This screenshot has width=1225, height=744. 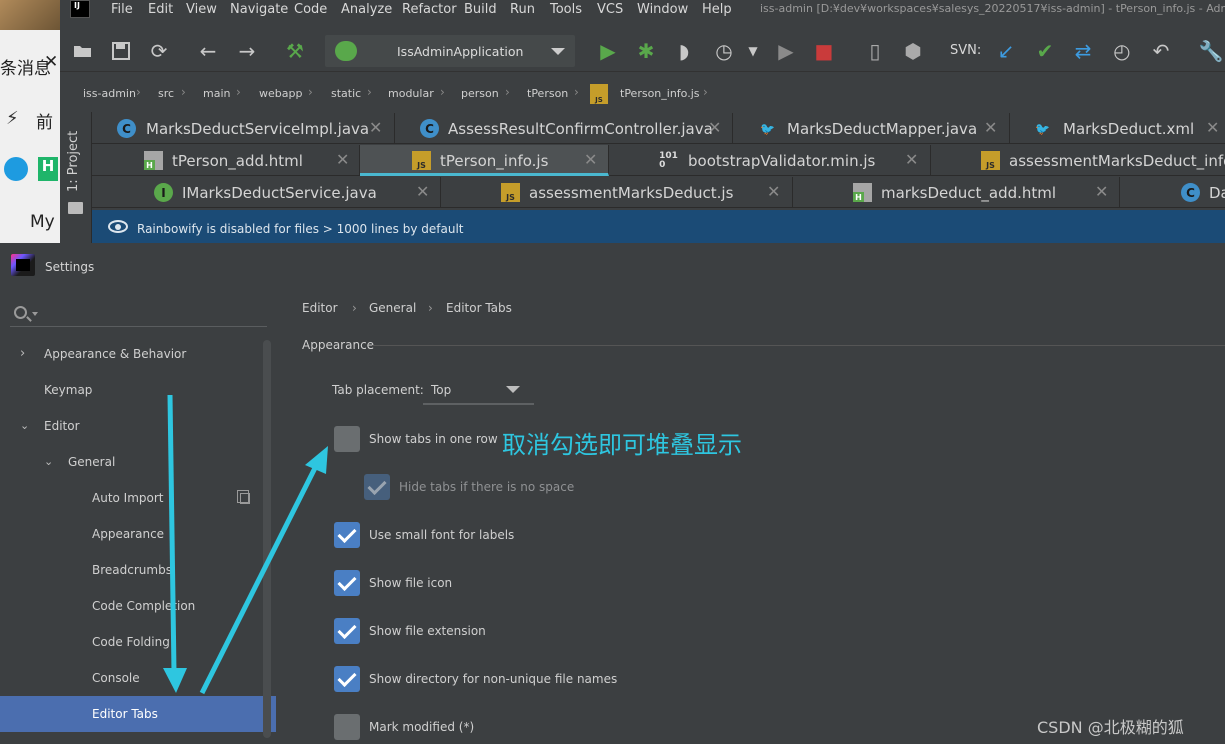 What do you see at coordinates (564, 128) in the screenshot?
I see `editor-tab: C AssessResultConfirmController.java ✕` at bounding box center [564, 128].